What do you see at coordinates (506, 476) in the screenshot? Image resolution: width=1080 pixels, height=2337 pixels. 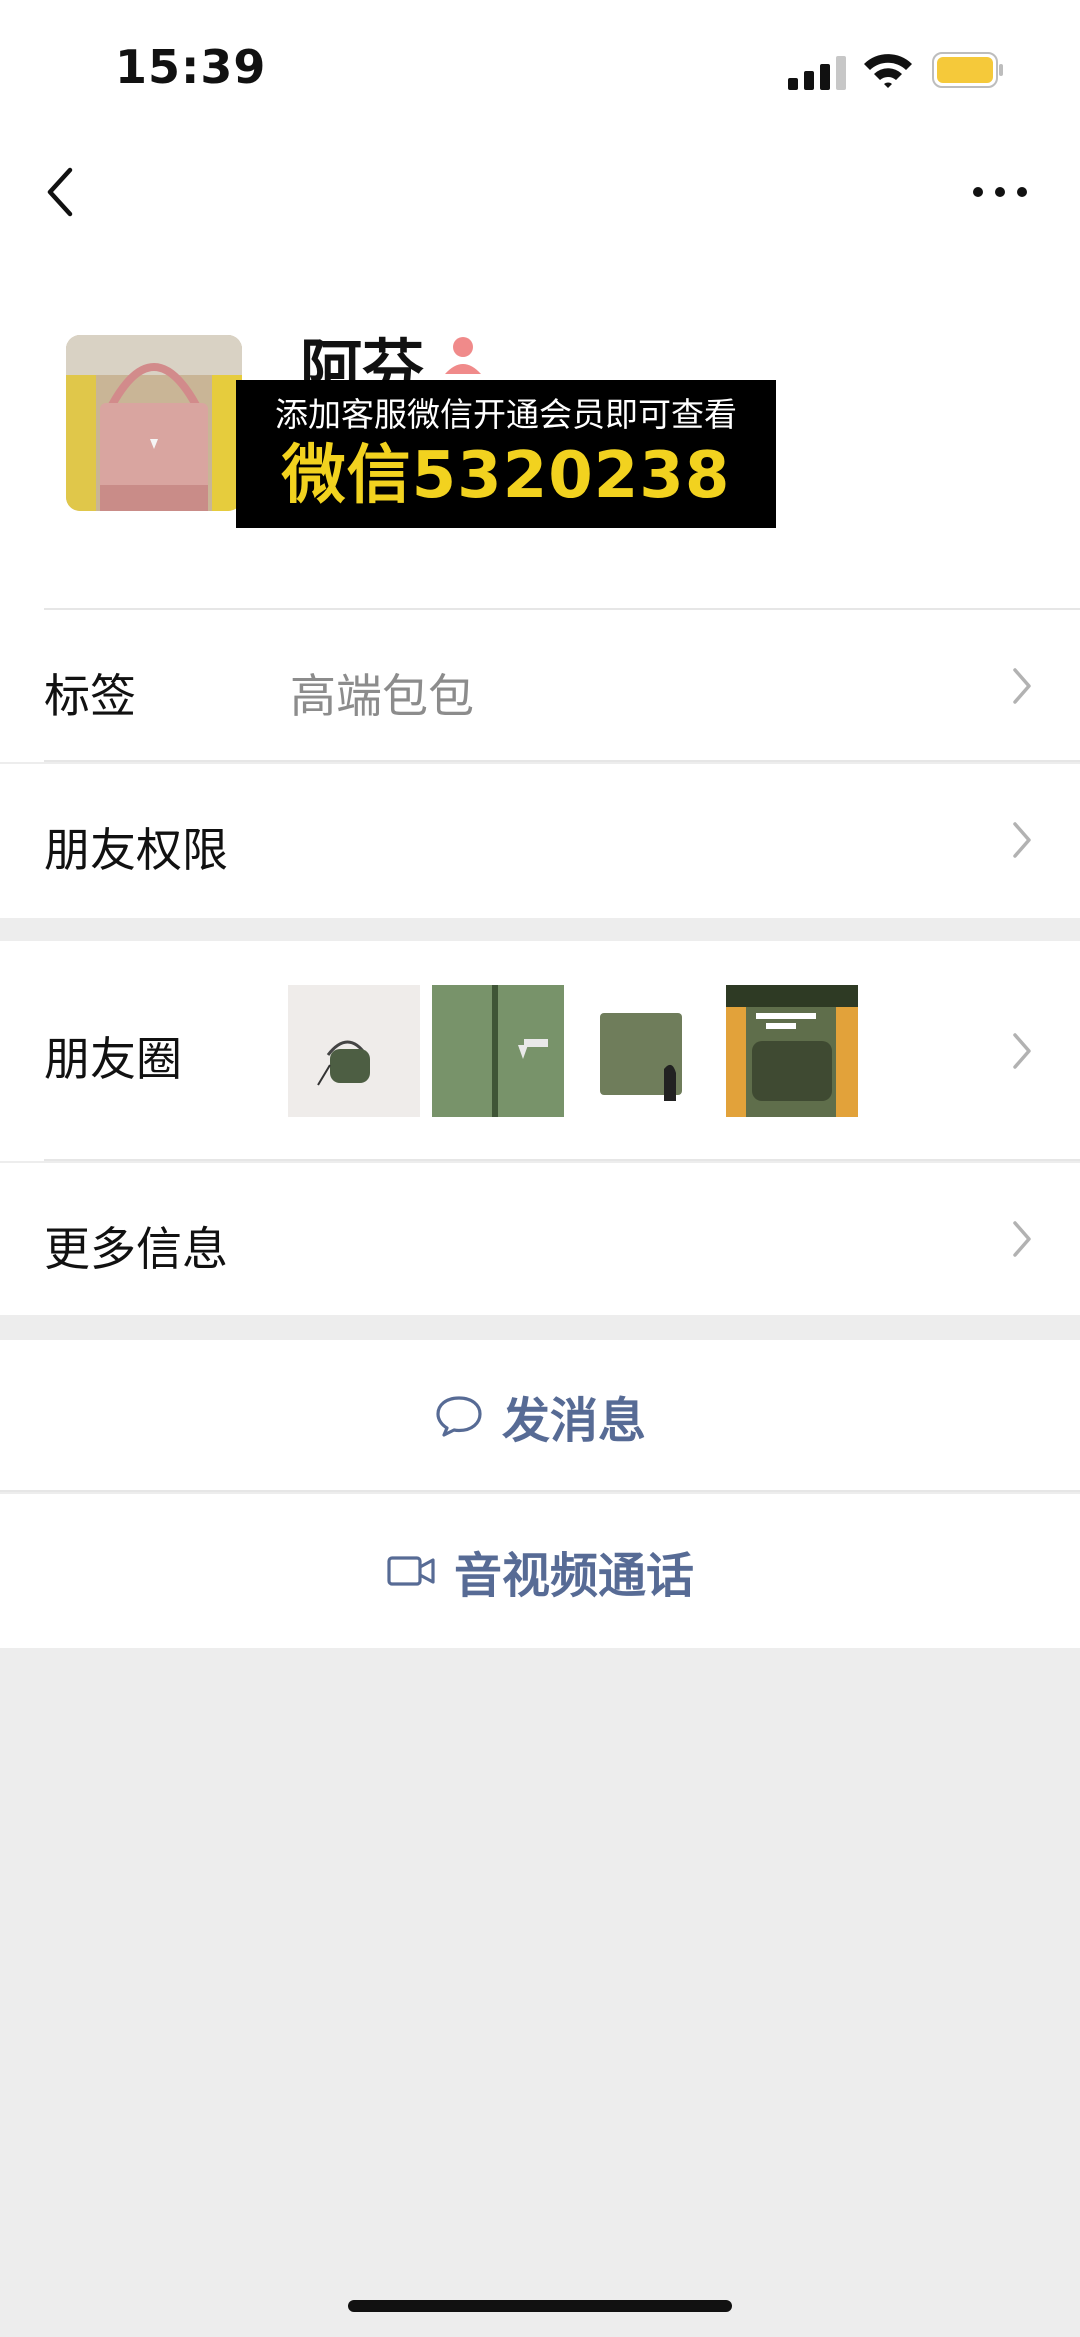 I see `promo-text-line2: 微信5320238` at bounding box center [506, 476].